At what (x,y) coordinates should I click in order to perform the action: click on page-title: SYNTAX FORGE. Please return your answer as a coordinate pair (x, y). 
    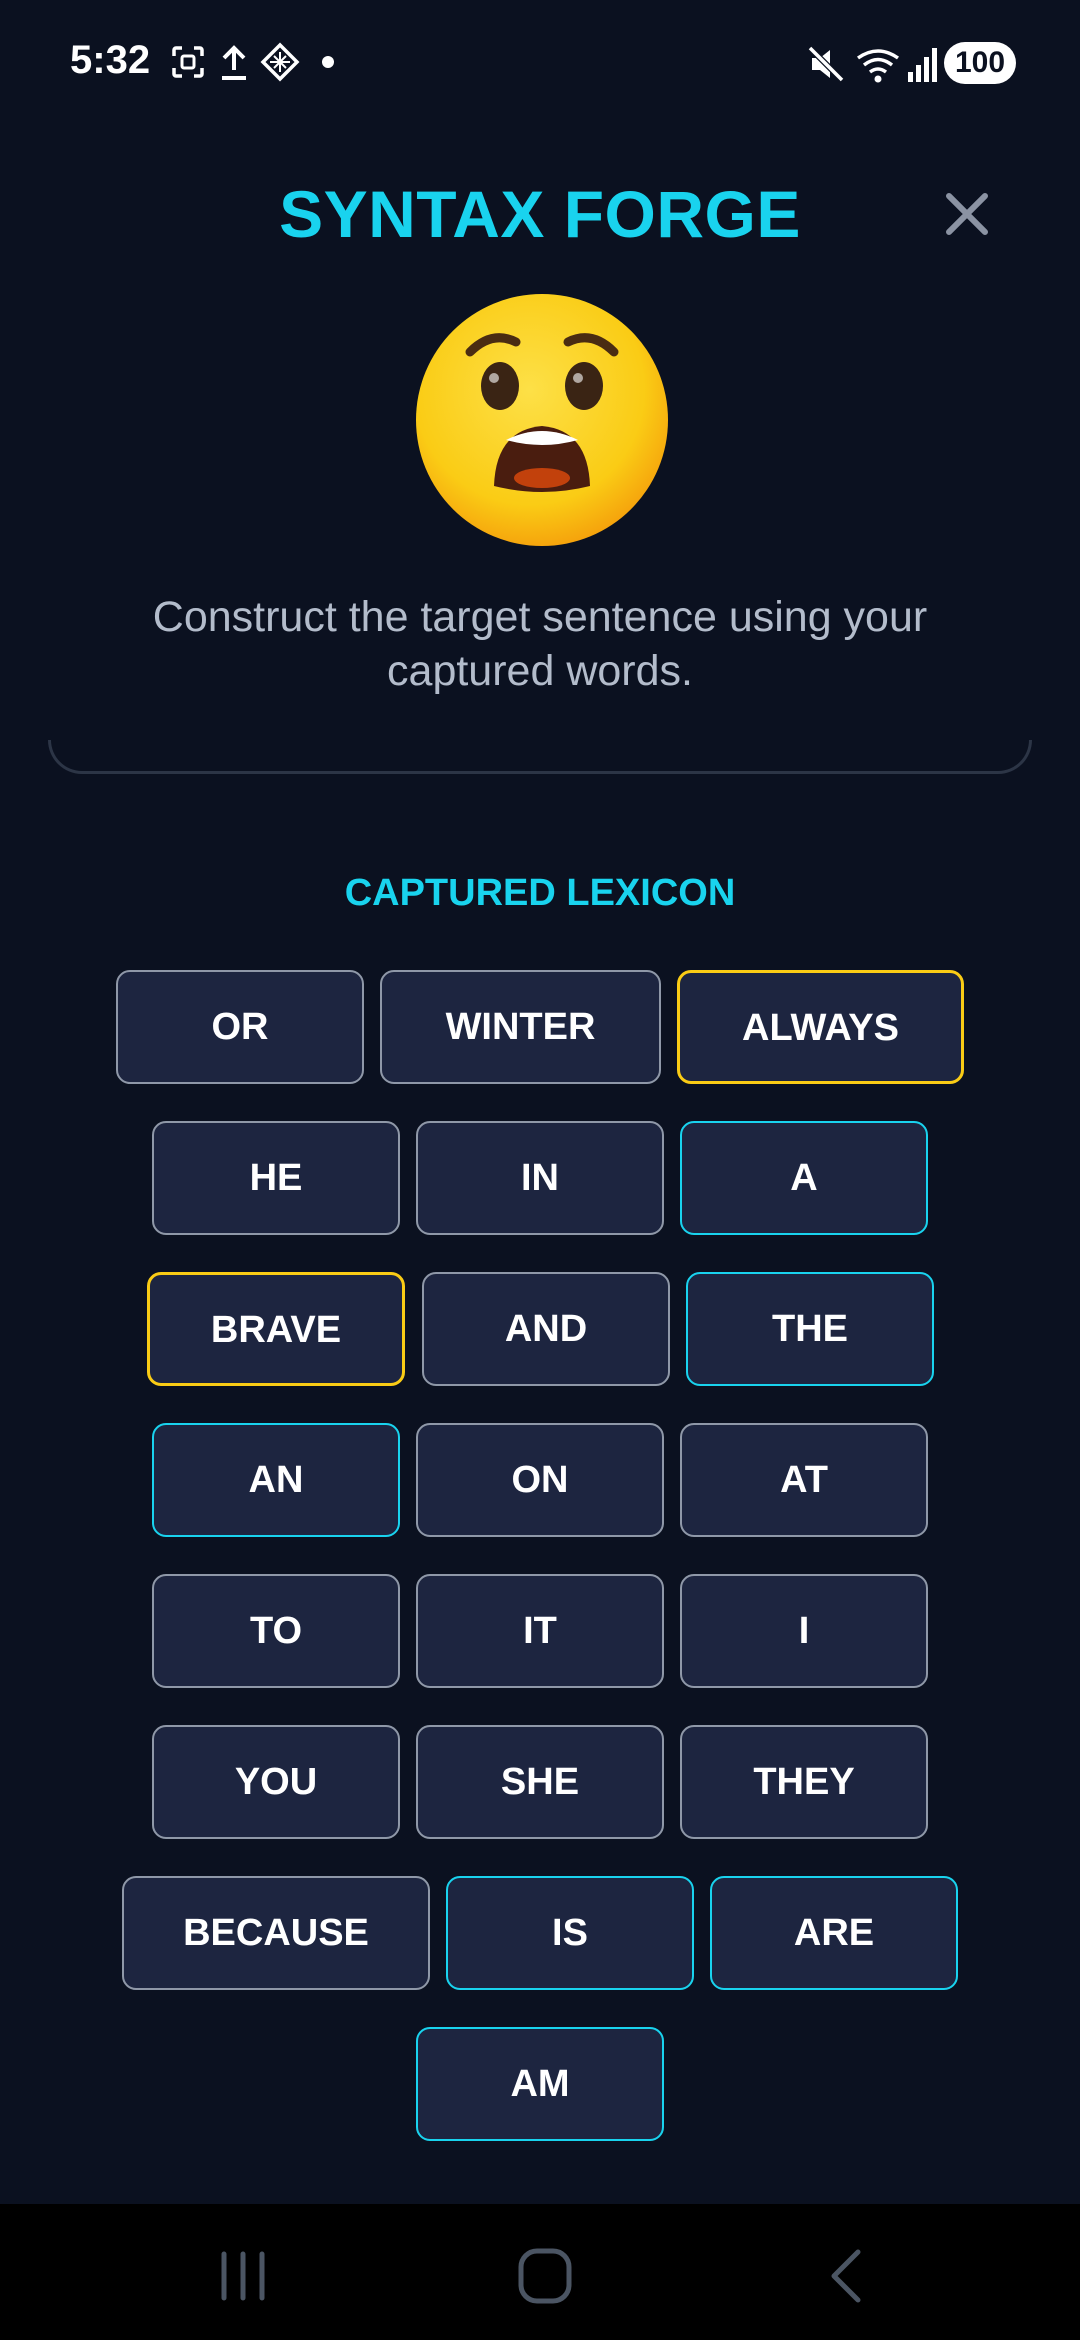
    Looking at the image, I should click on (540, 214).